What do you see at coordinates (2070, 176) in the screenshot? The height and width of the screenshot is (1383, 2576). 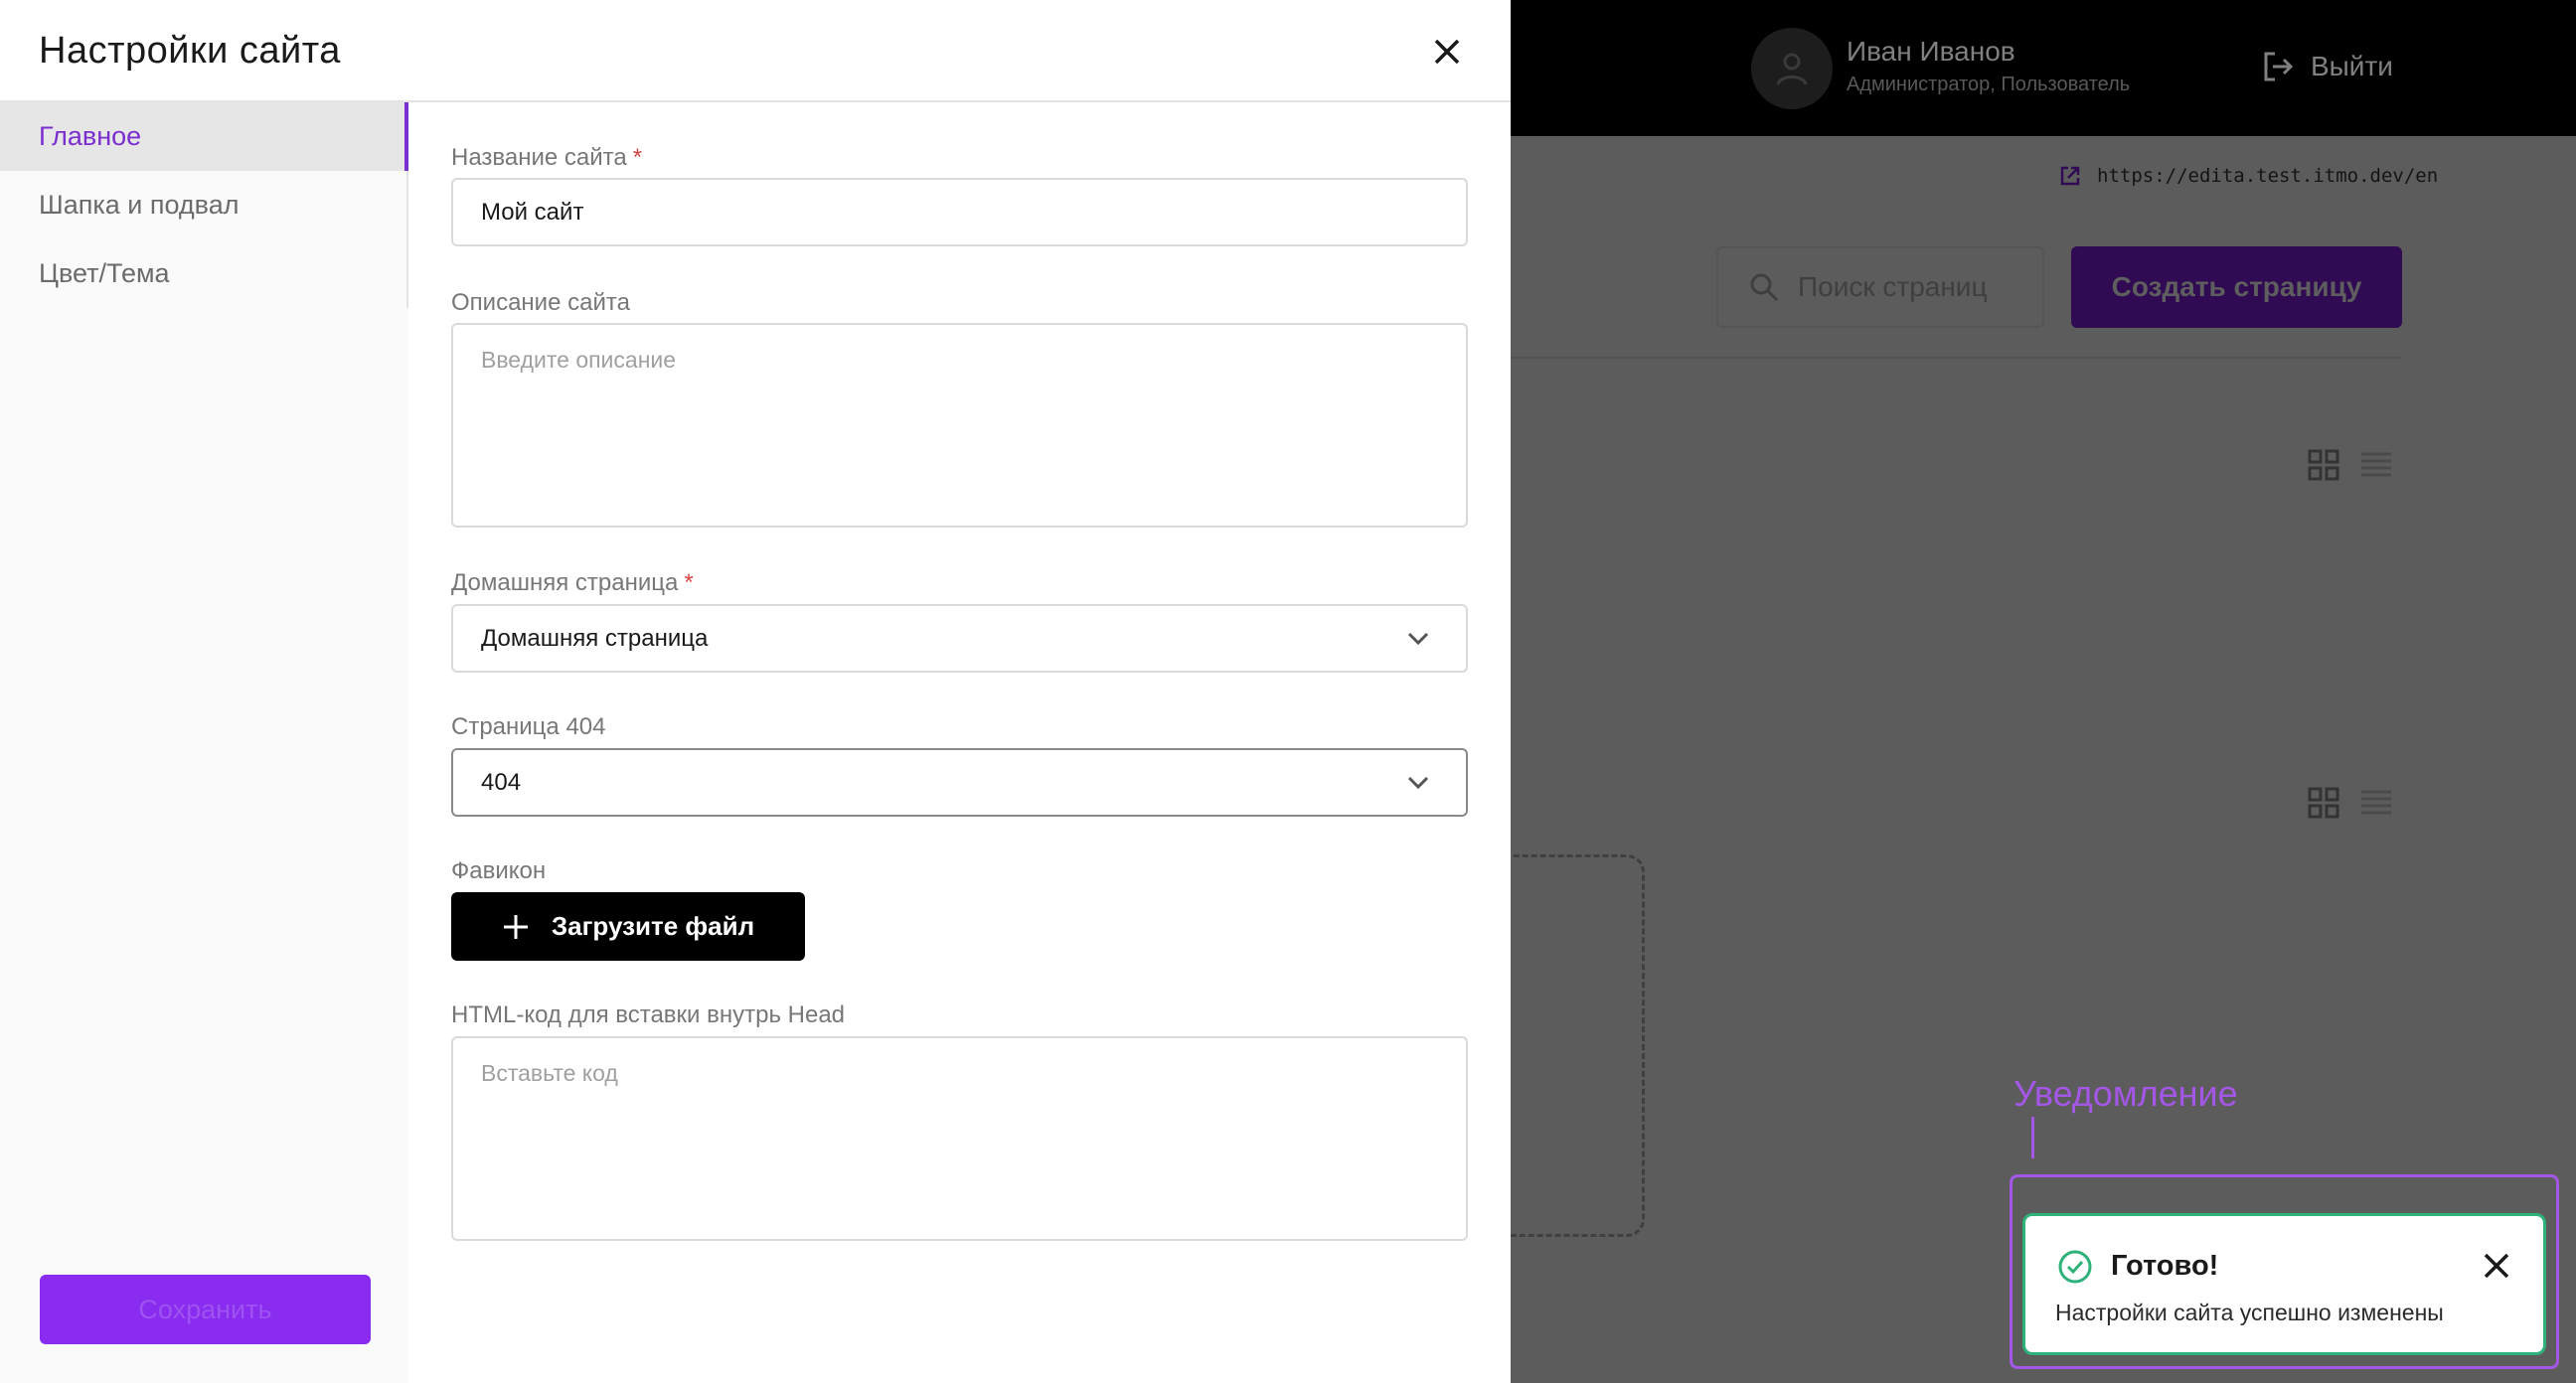 I see `external-link-icon` at bounding box center [2070, 176].